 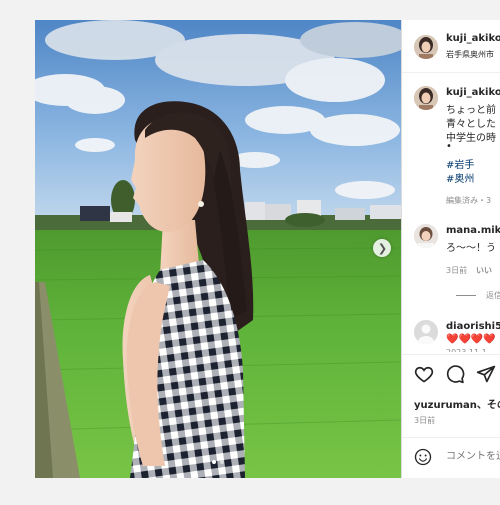 What do you see at coordinates (484, 270) in the screenshot?
I see `comment-like-link: いい` at bounding box center [484, 270].